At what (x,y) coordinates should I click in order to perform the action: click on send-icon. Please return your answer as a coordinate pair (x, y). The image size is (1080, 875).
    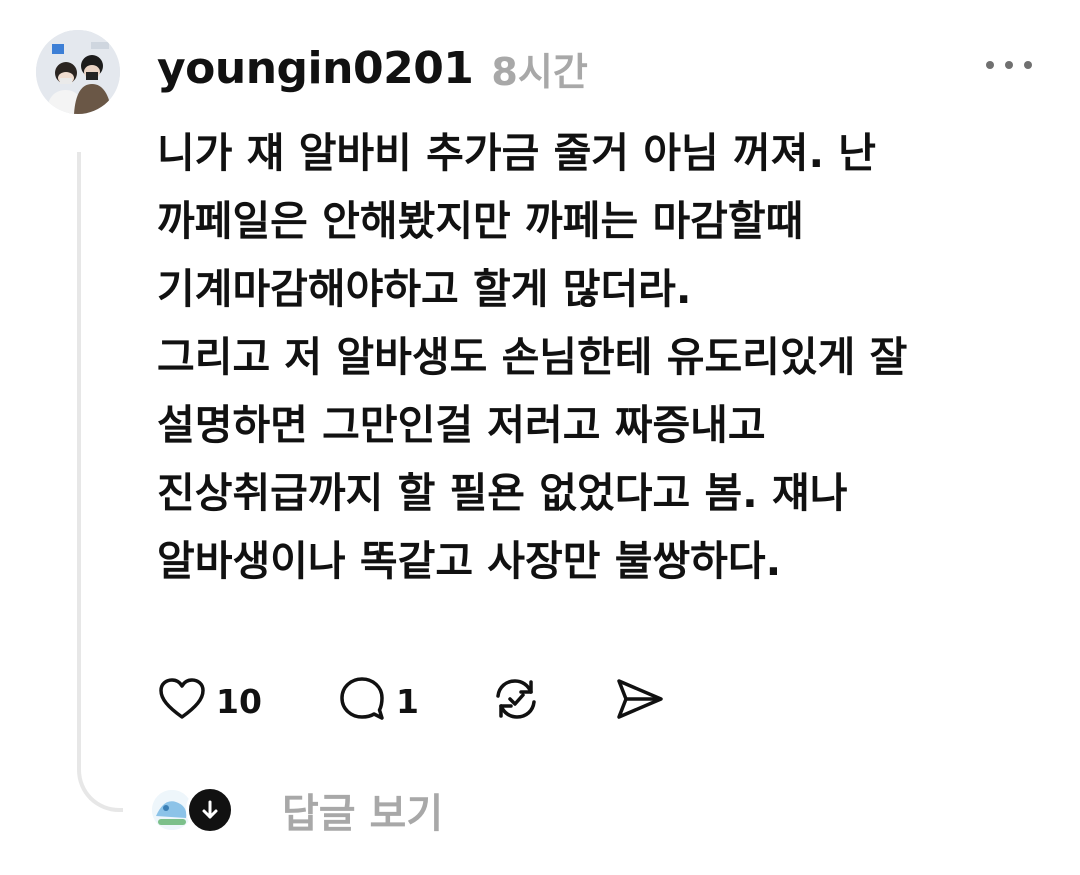
    Looking at the image, I should click on (640, 701).